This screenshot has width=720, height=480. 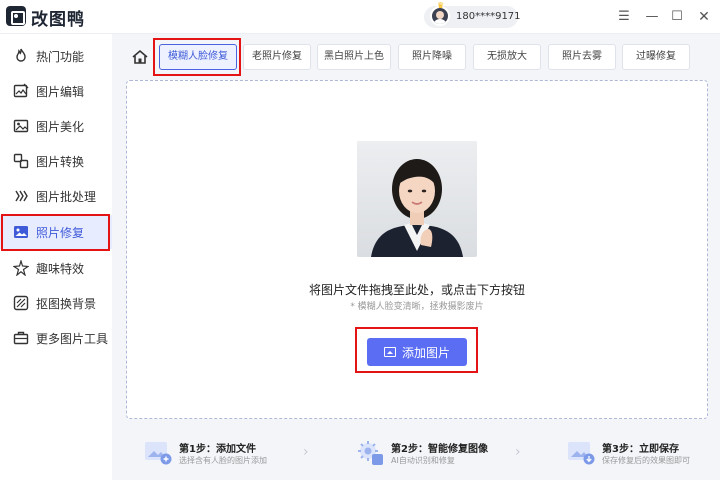 What do you see at coordinates (677, 17) in the screenshot?
I see `maximize-icon: ☐` at bounding box center [677, 17].